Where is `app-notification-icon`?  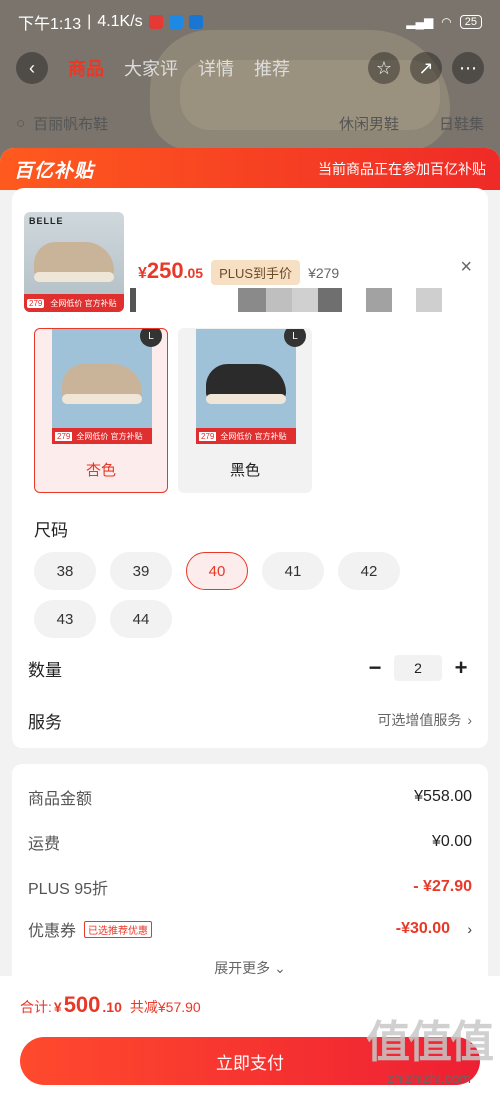 app-notification-icon is located at coordinates (155, 22).